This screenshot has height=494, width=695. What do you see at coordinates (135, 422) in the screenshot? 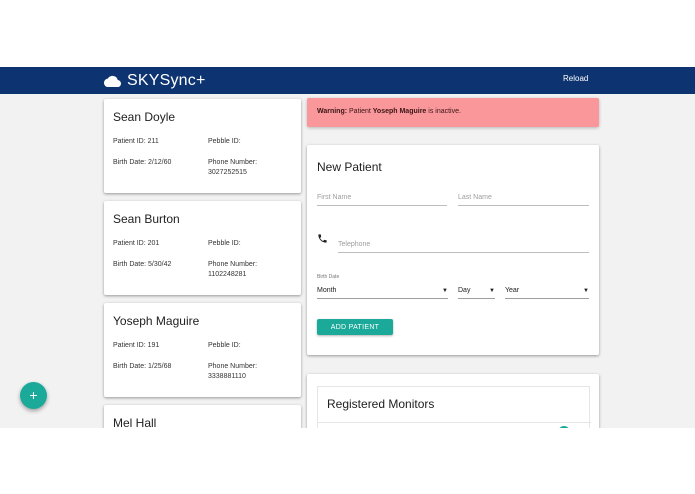
I see `patient-name: Mel Hall` at bounding box center [135, 422].